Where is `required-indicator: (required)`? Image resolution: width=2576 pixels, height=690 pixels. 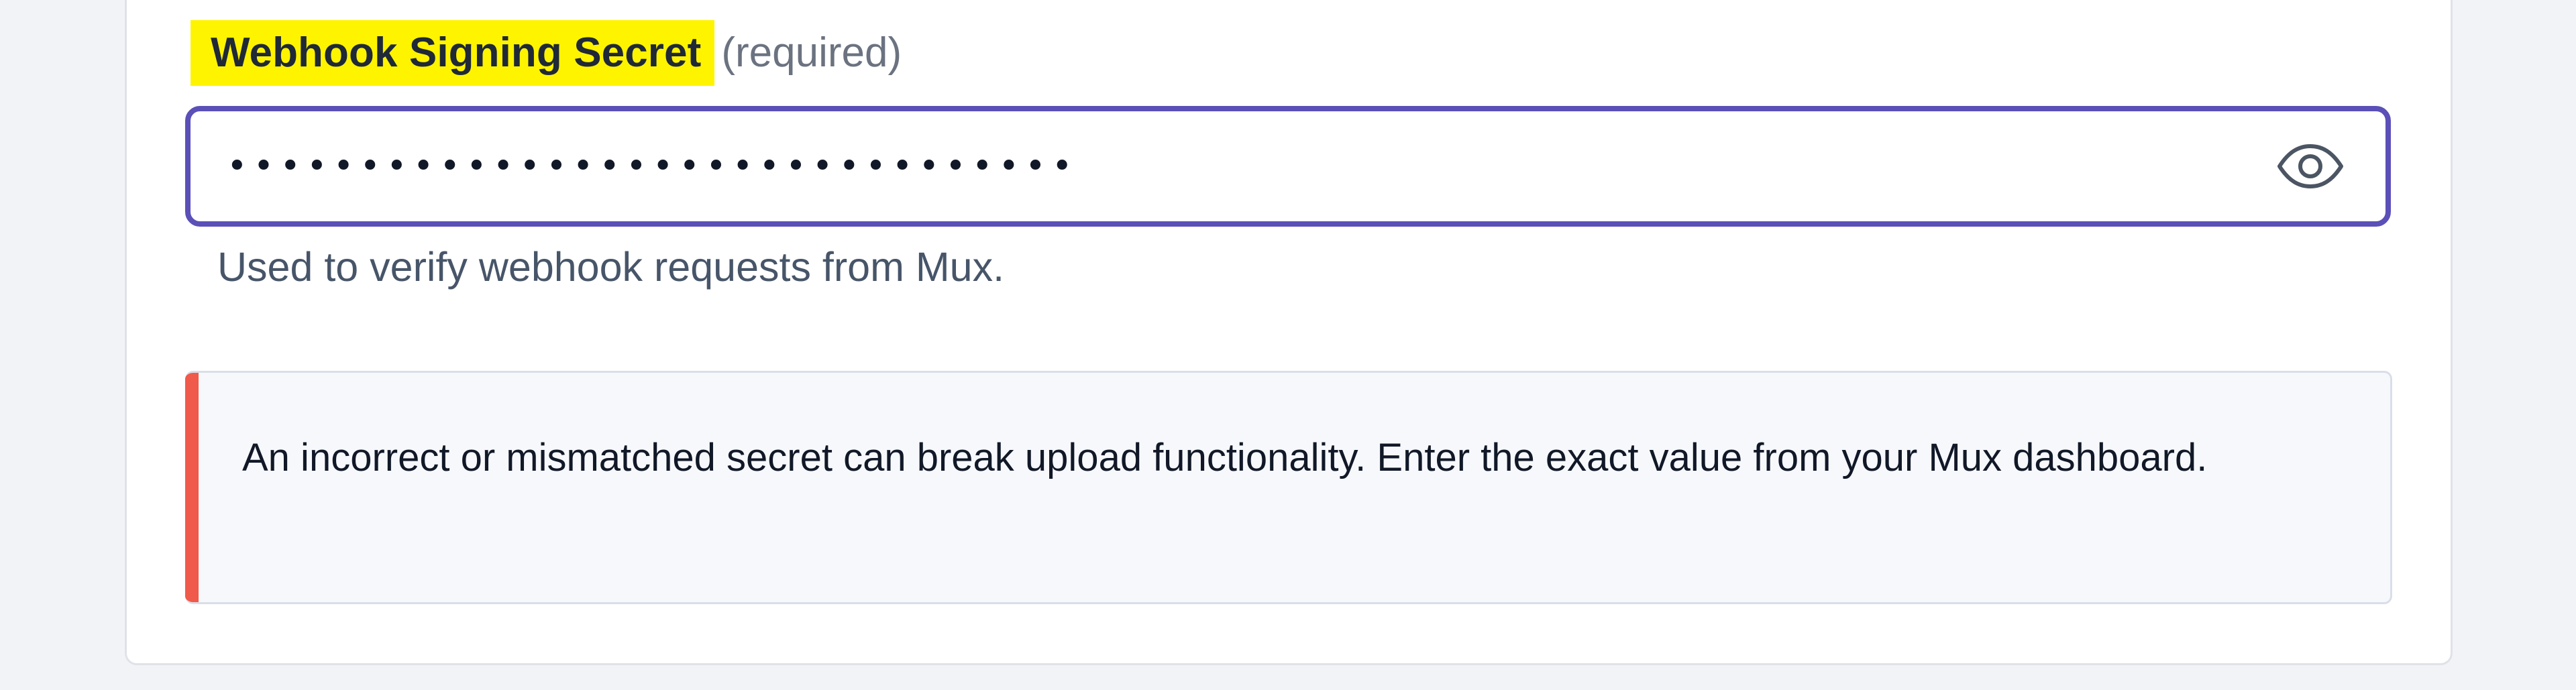
required-indicator: (required) is located at coordinates (811, 53).